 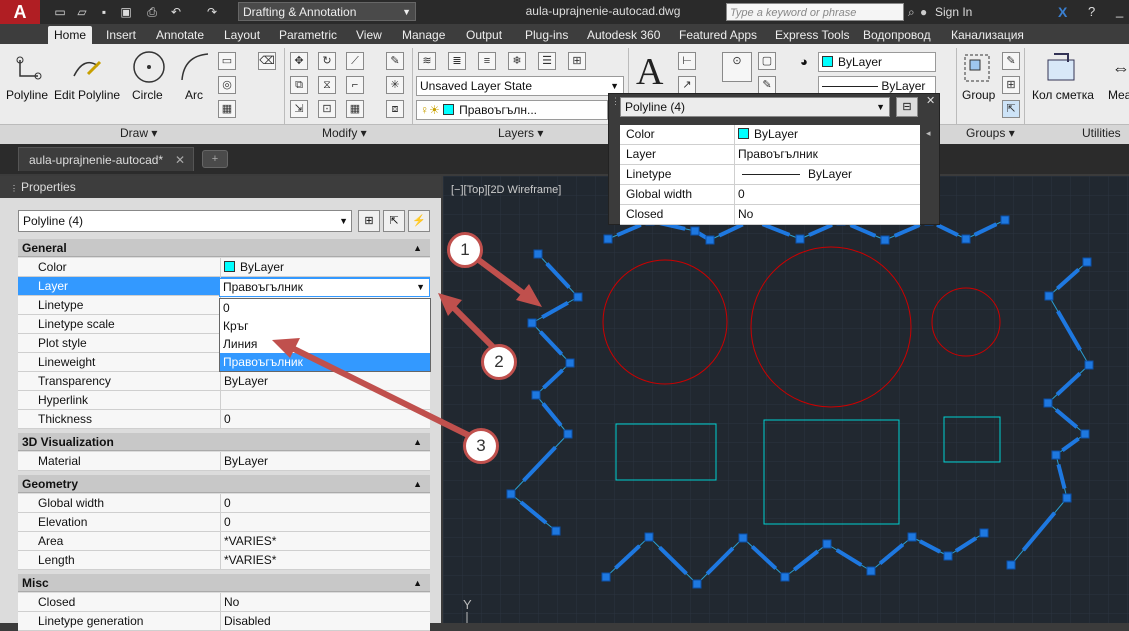 What do you see at coordinates (718, 35) in the screenshot?
I see `ribbon-tab: Featured Apps` at bounding box center [718, 35].